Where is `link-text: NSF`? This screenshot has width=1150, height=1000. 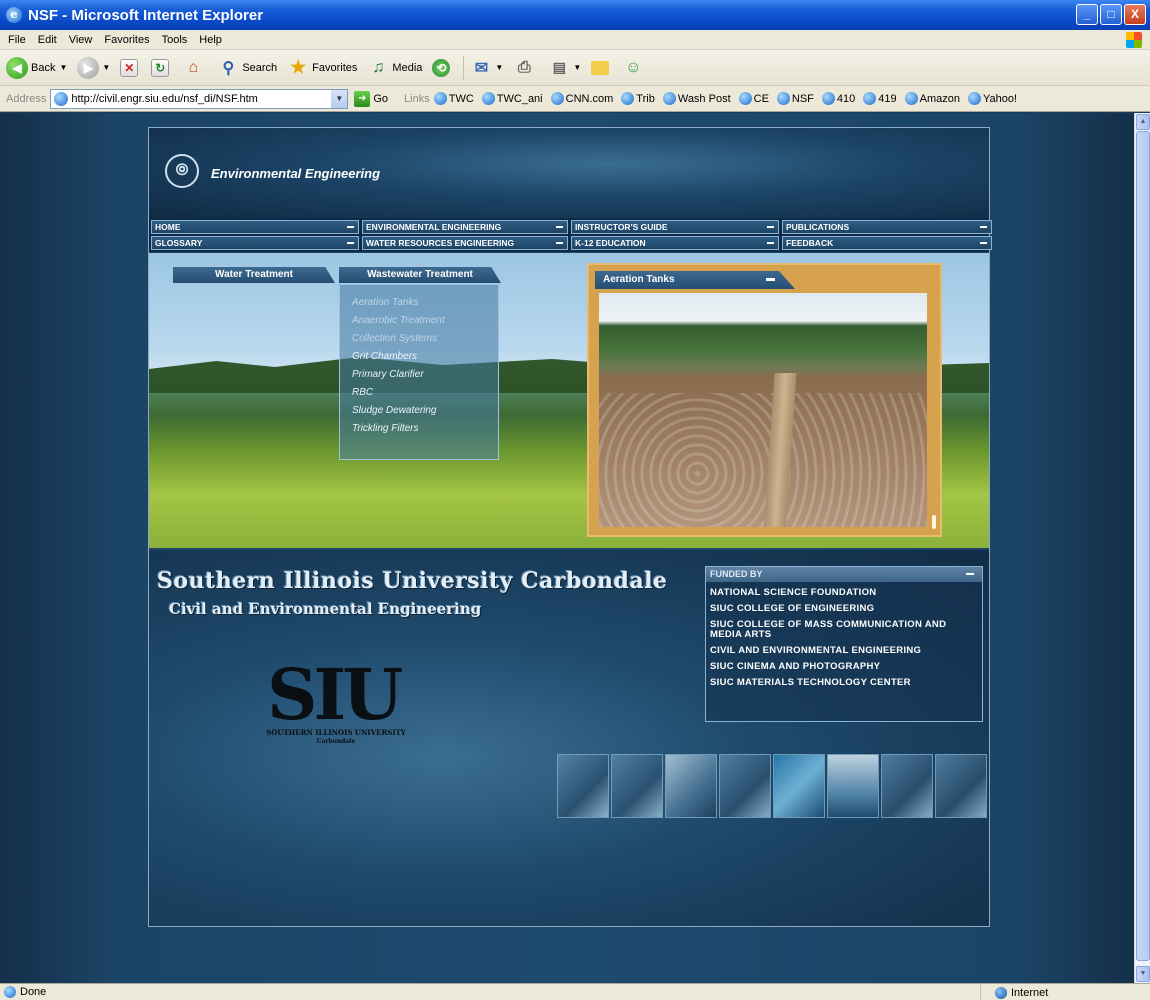
link-text: NSF is located at coordinates (802, 98).